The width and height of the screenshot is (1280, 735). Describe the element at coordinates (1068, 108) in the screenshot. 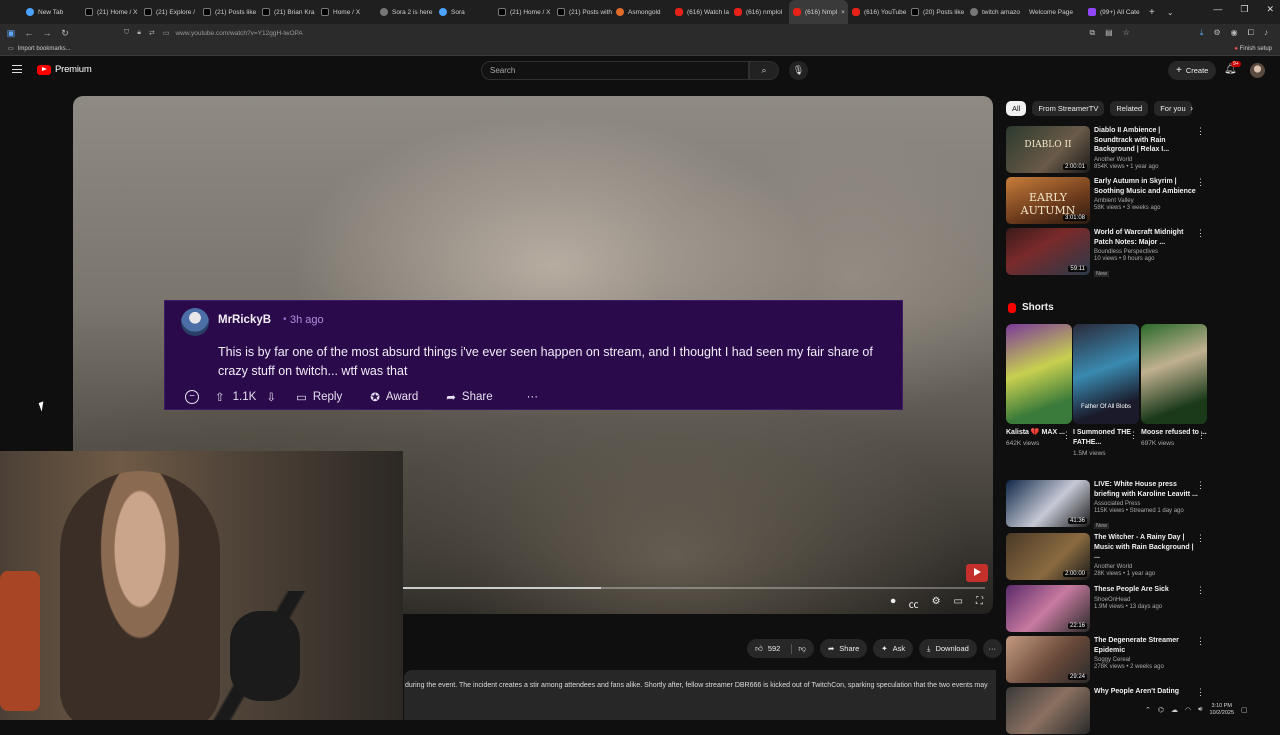

I see `chip-from-streamertv: From StreamerTV` at that location.